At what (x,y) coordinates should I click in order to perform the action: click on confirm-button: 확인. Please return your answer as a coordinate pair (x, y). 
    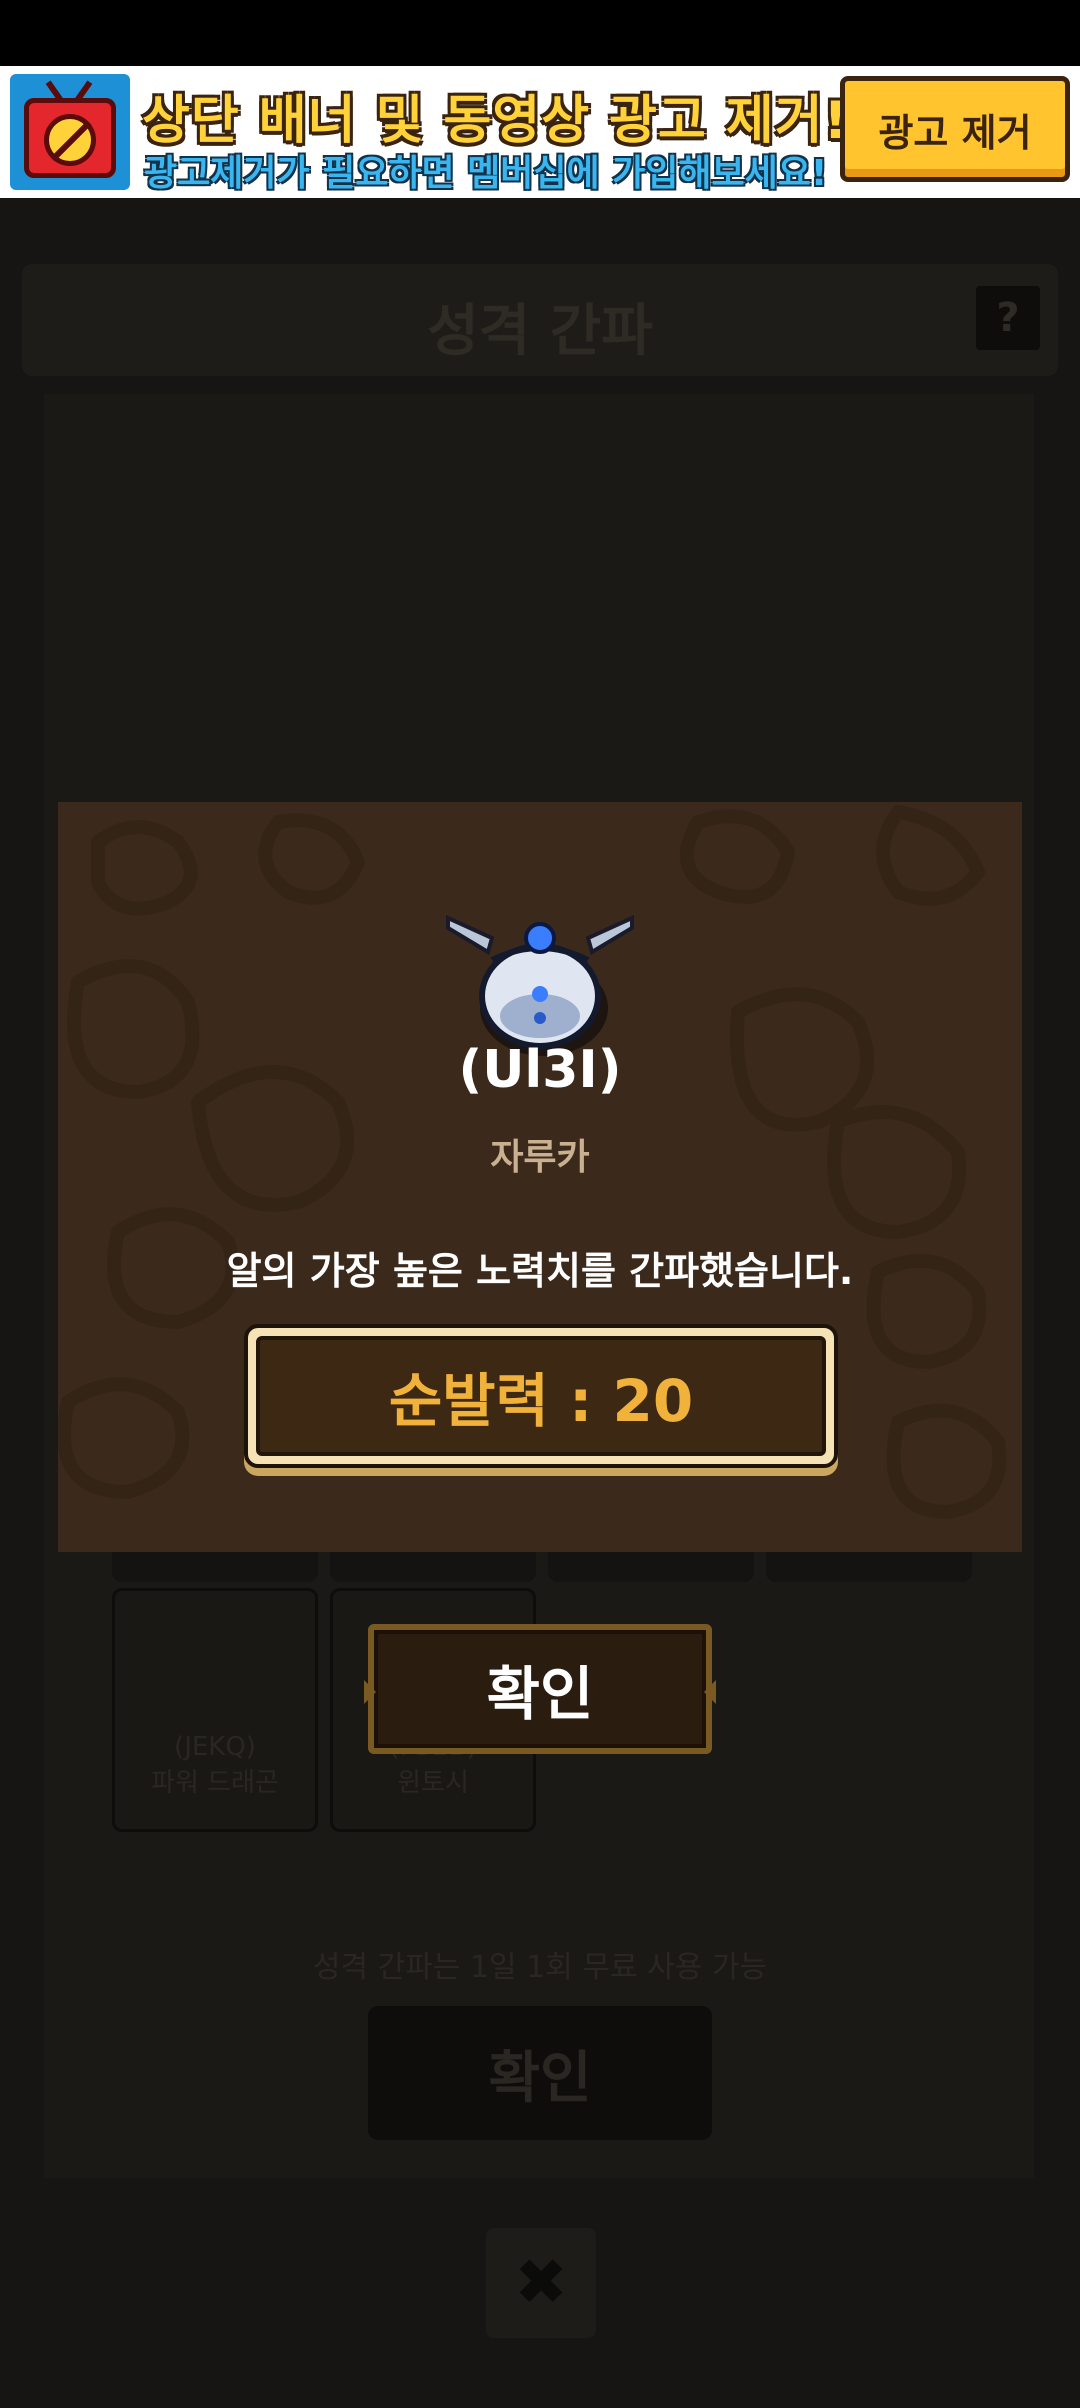
    Looking at the image, I should click on (540, 1689).